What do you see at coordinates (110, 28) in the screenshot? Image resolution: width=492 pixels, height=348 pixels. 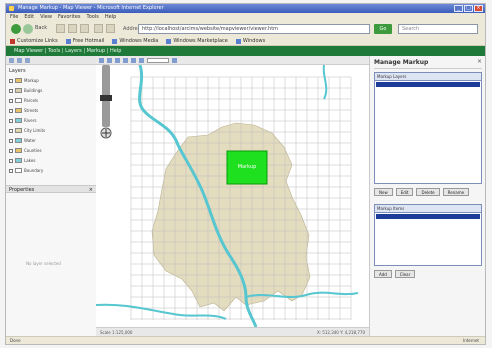 I see `history-icon` at bounding box center [110, 28].